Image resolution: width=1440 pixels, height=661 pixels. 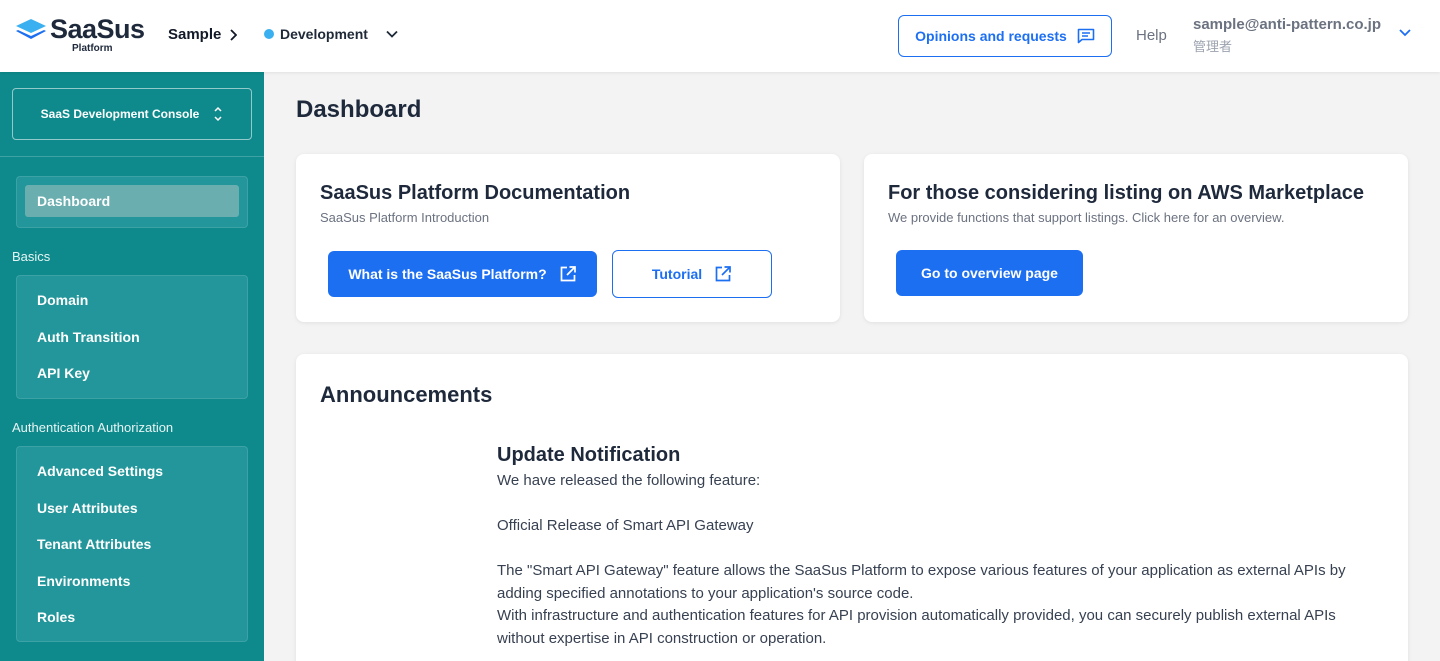 What do you see at coordinates (589, 455) in the screenshot?
I see `announcement-heading: Update Notification` at bounding box center [589, 455].